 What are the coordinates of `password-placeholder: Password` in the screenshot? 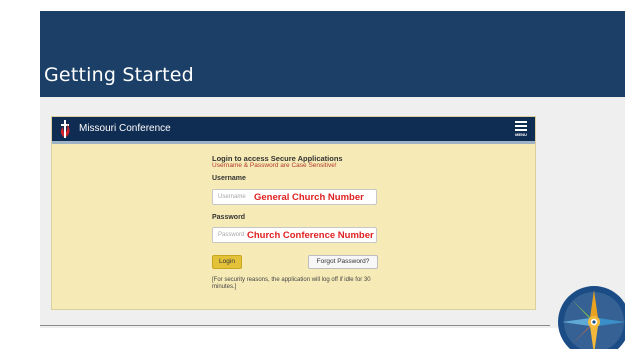 It's located at (231, 235).